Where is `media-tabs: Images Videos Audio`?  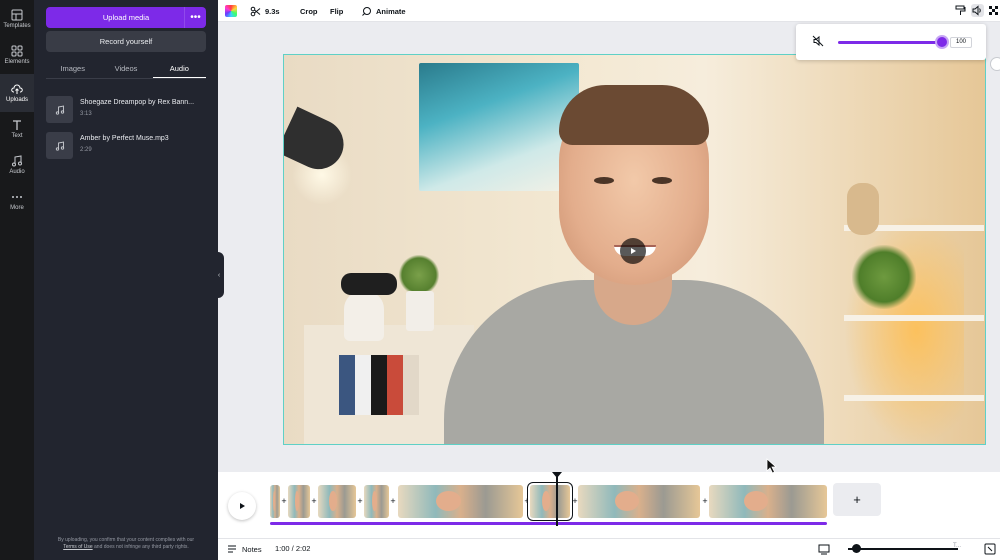 media-tabs: Images Videos Audio is located at coordinates (126, 69).